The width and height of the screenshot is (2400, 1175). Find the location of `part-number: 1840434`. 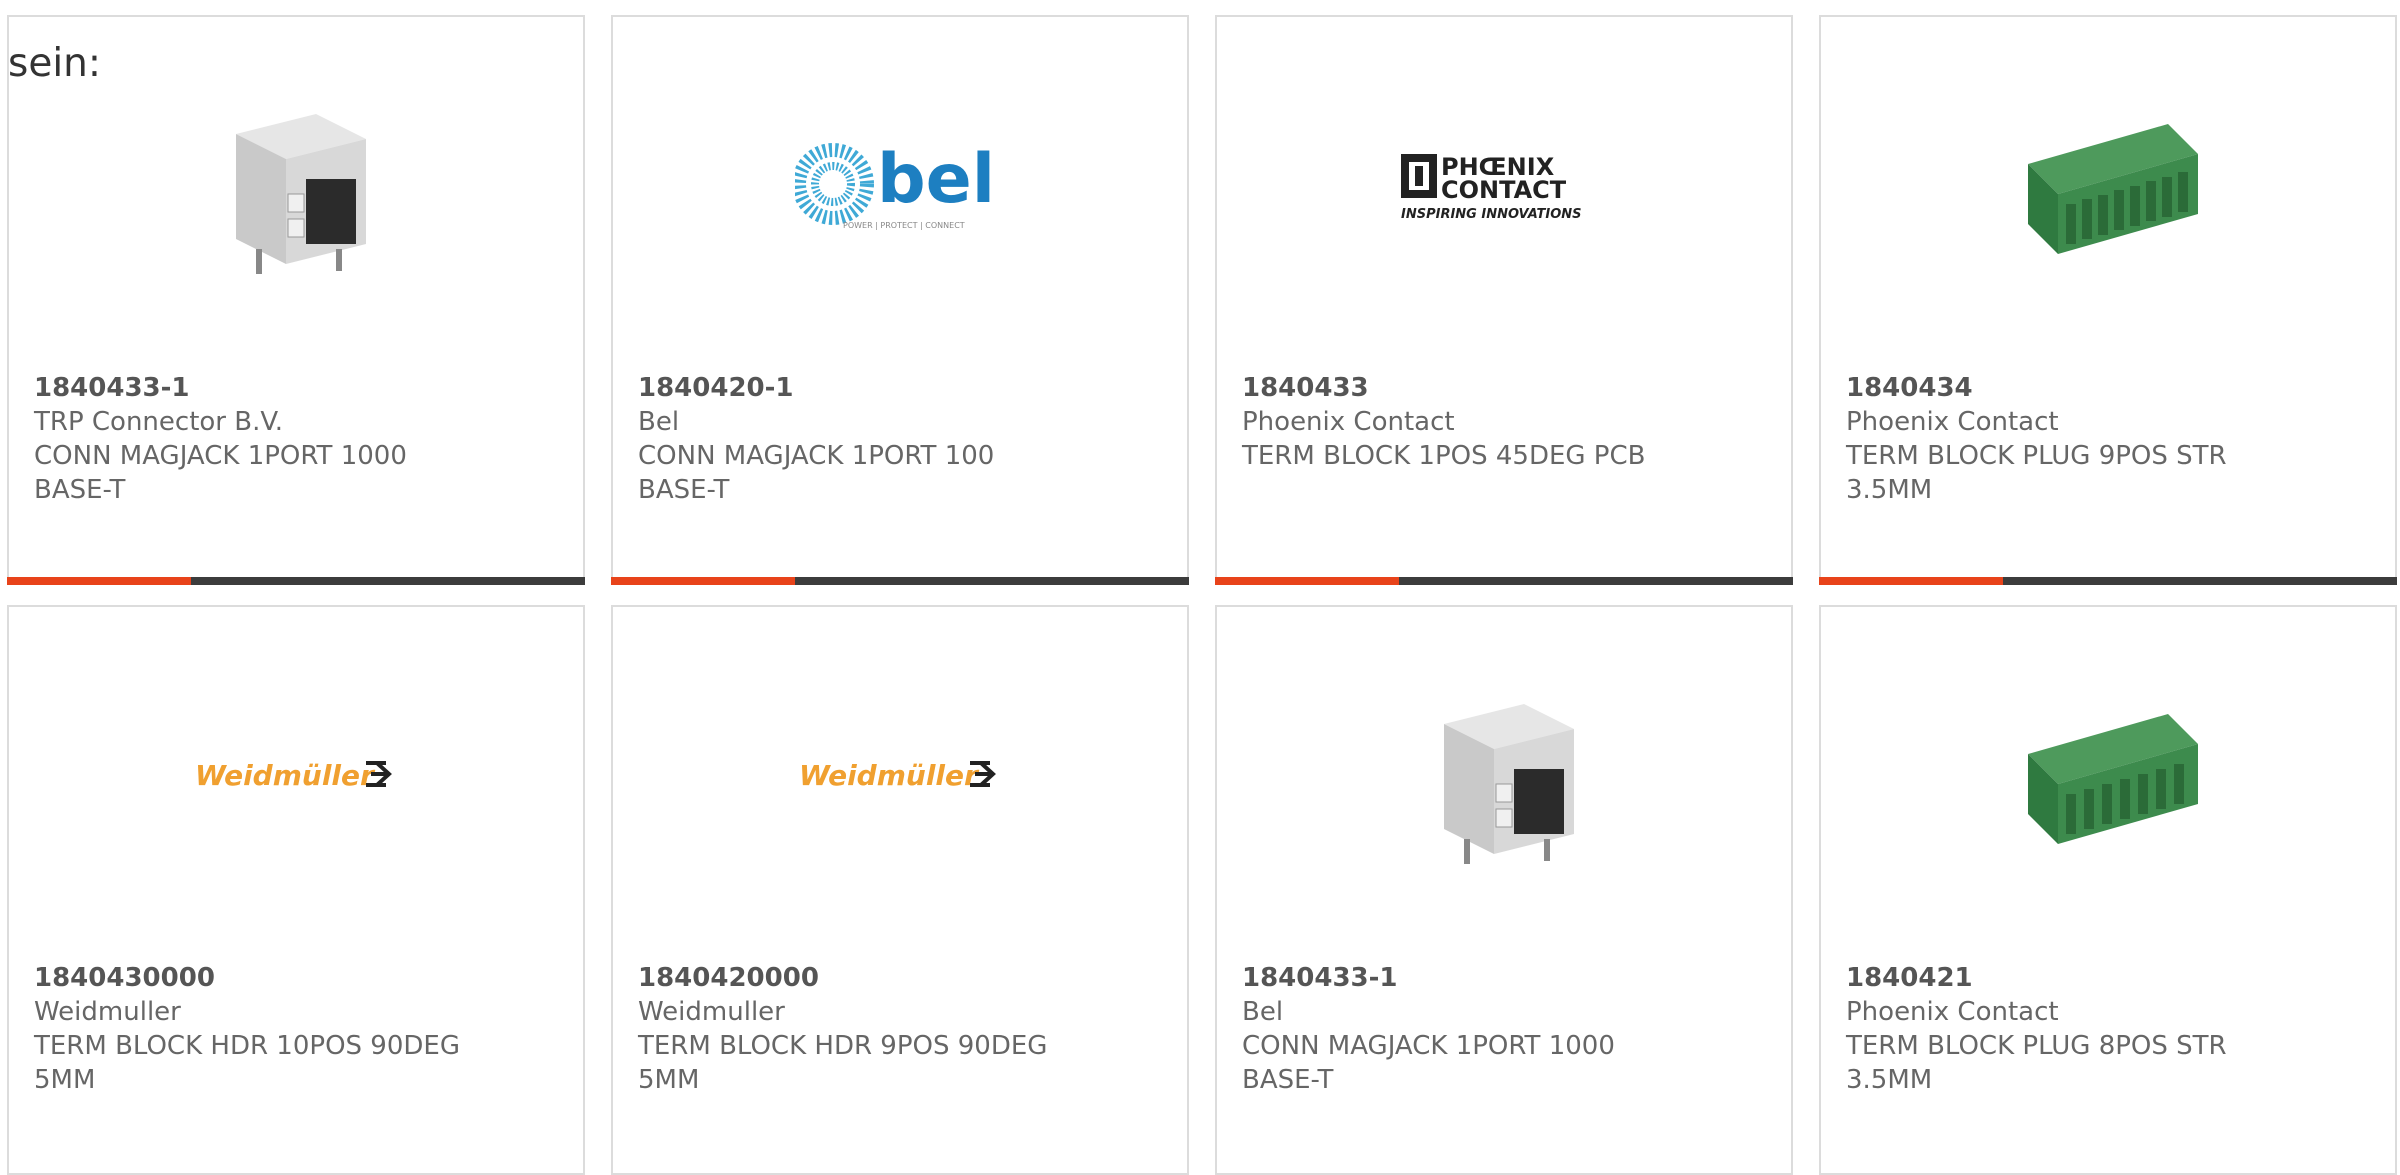

part-number: 1840434 is located at coordinates (2106, 388).